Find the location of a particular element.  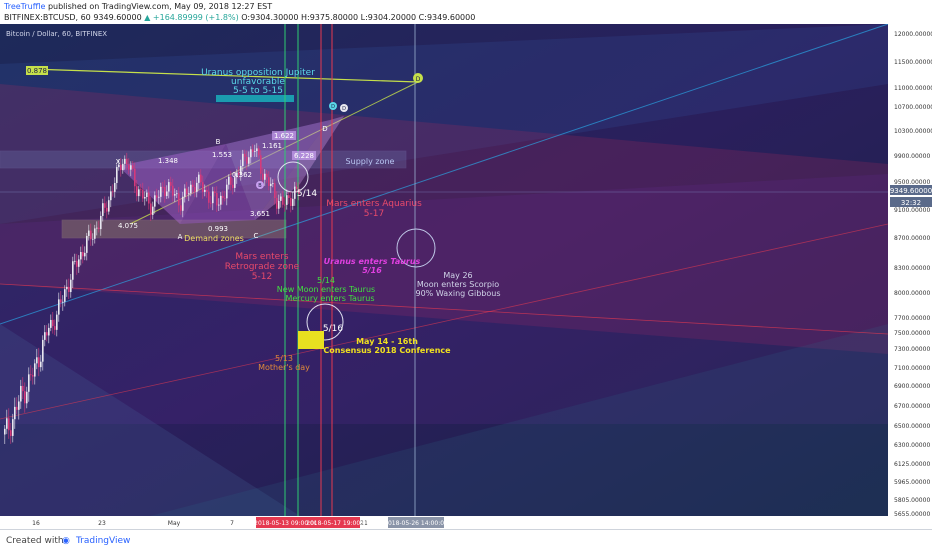

price-tick-label: 6125.00000 is located at coordinates (912, 464).